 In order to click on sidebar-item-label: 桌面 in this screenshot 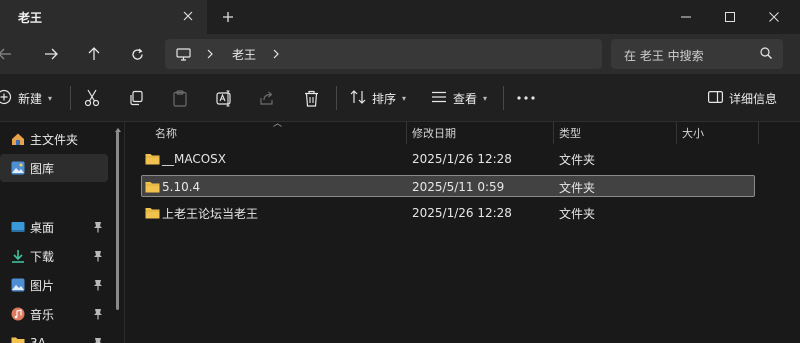, I will do `click(42, 227)`.